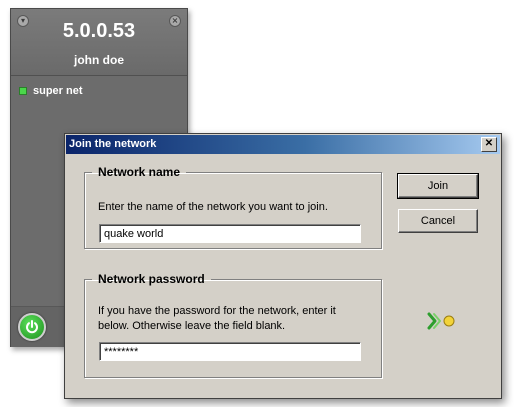 This screenshot has width=514, height=407. I want to click on client-ip-address: 5.0.0.53, so click(99, 31).